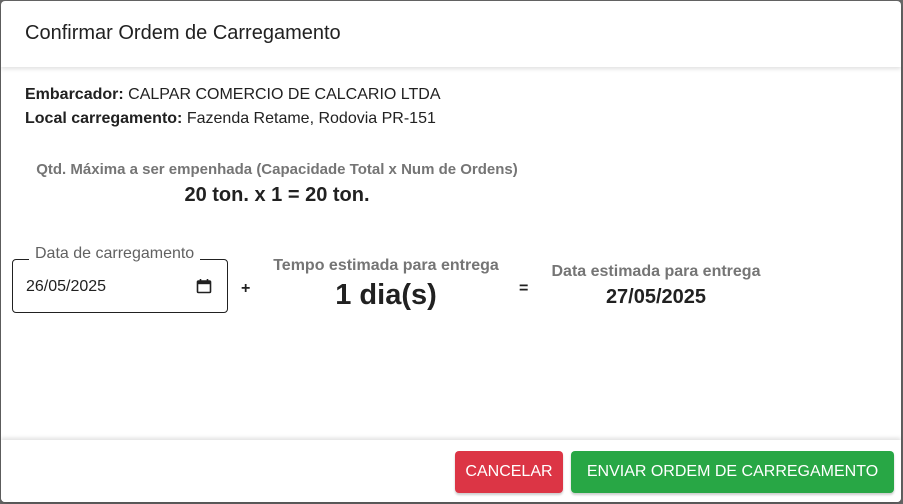 Image resolution: width=903 pixels, height=504 pixels. I want to click on loading-date-label: Data de carregamento, so click(115, 254).